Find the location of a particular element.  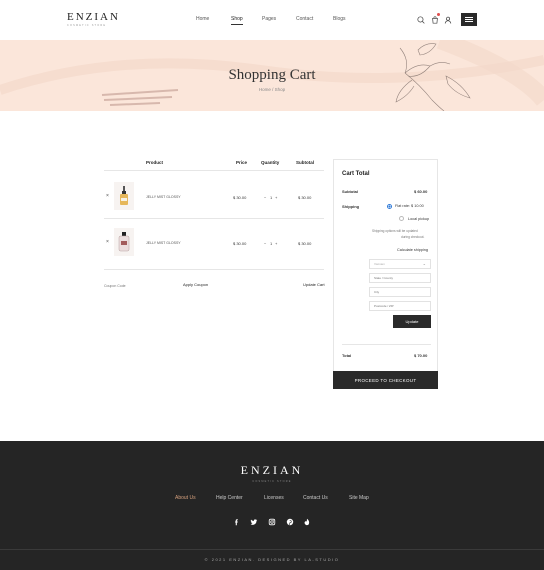

cart-count-badge is located at coordinates (438, 14).